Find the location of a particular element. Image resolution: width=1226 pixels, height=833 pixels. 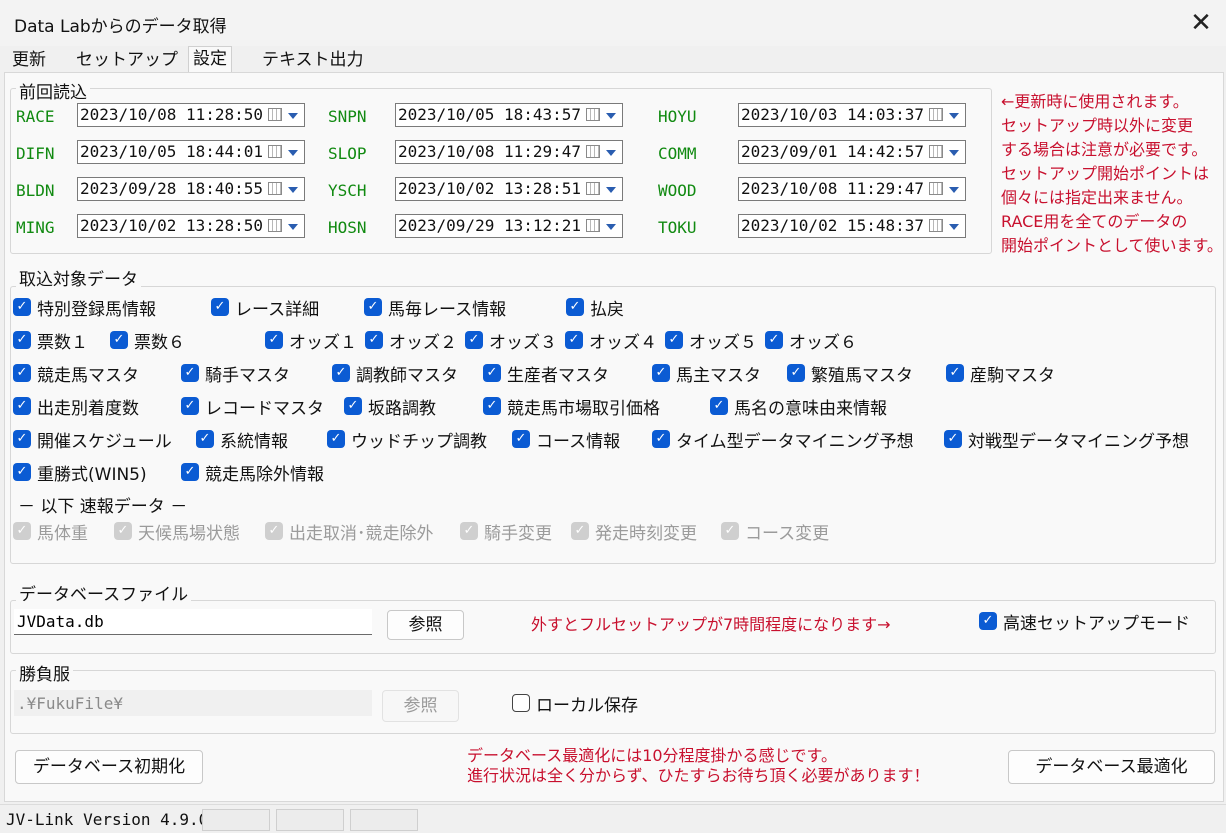

datetime-picker-toku: 2023/10/02 15:48:37 is located at coordinates (852, 226).